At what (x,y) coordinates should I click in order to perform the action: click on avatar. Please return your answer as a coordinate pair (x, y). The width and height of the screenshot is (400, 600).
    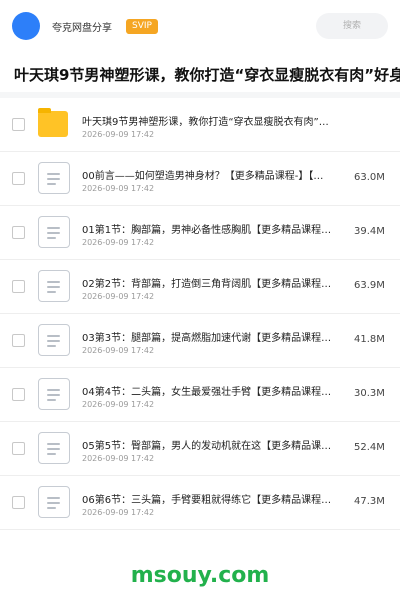
    Looking at the image, I should click on (26, 26).